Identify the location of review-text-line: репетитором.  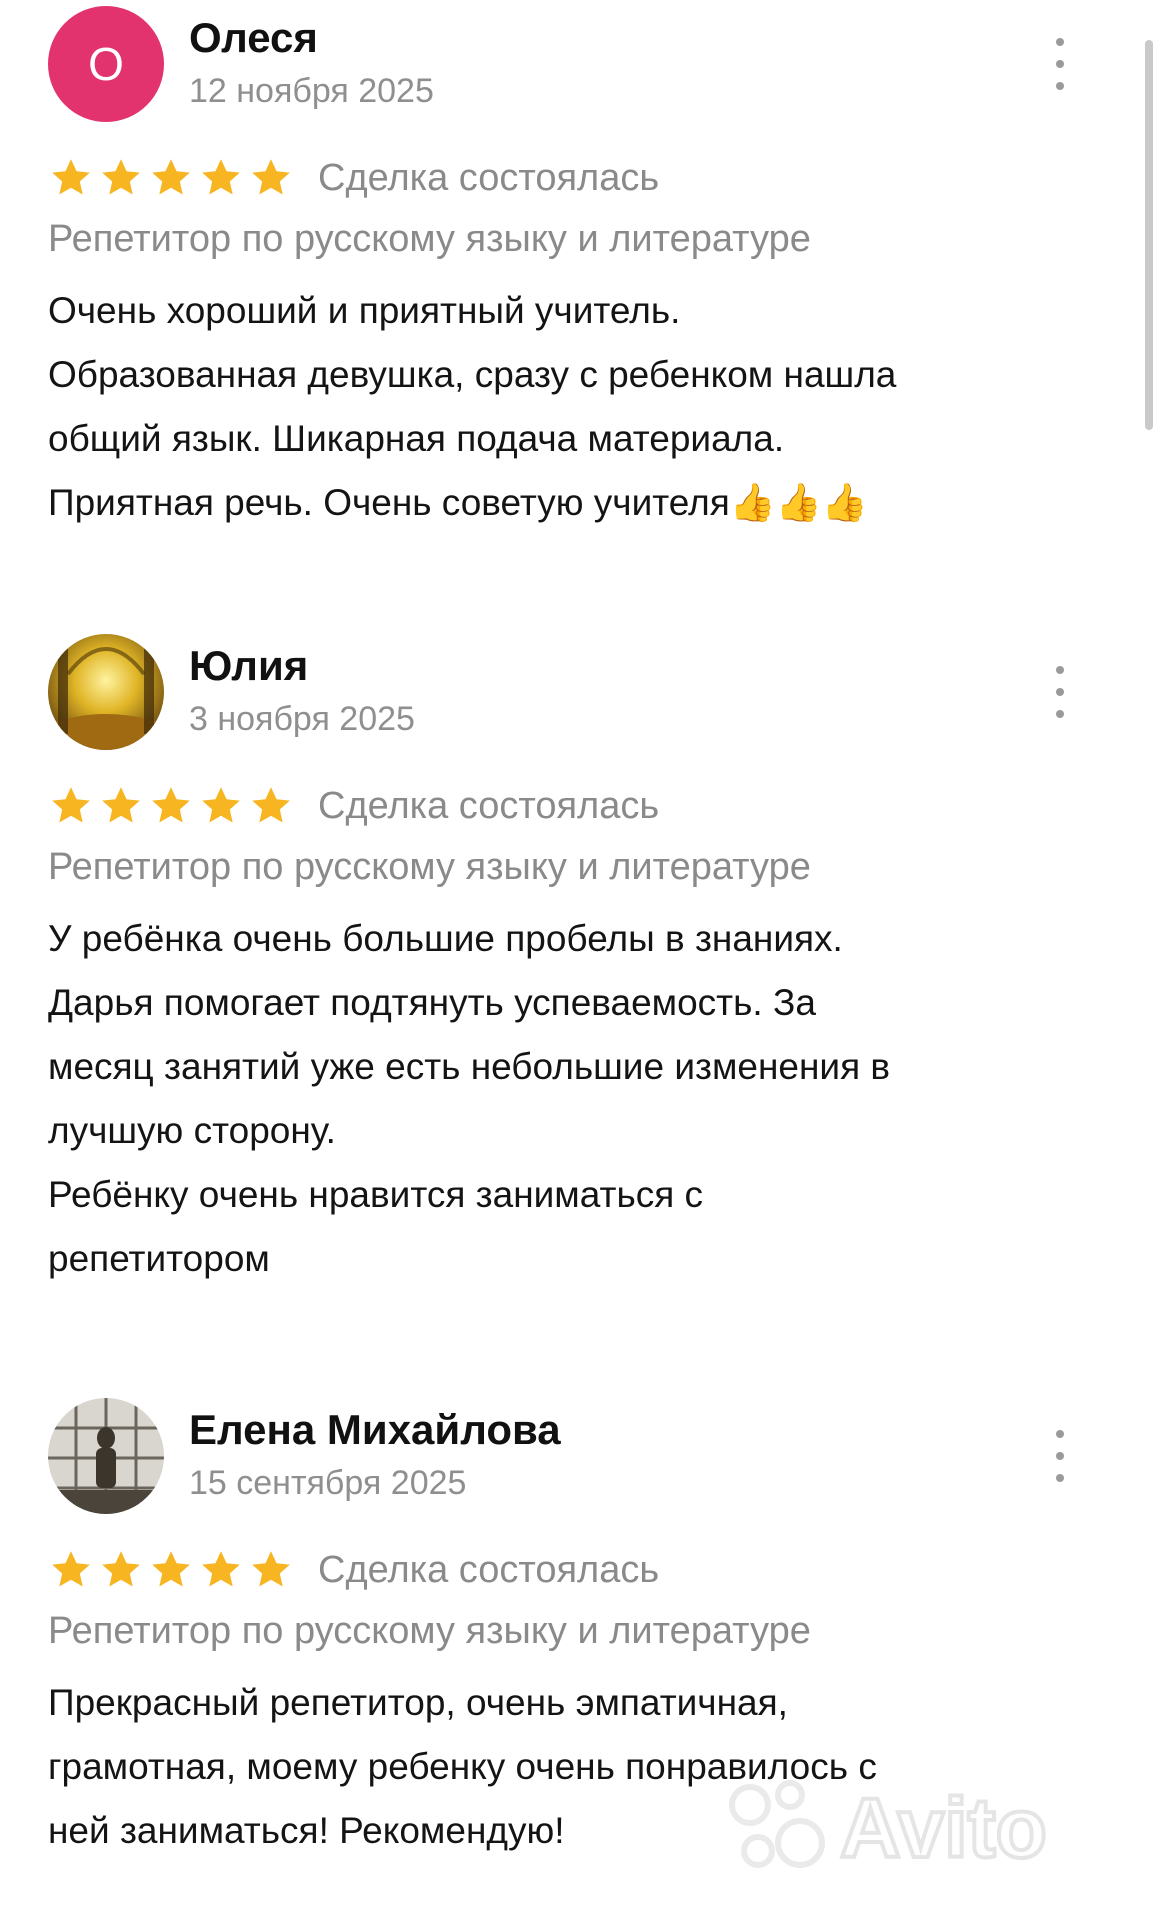
(159, 1258).